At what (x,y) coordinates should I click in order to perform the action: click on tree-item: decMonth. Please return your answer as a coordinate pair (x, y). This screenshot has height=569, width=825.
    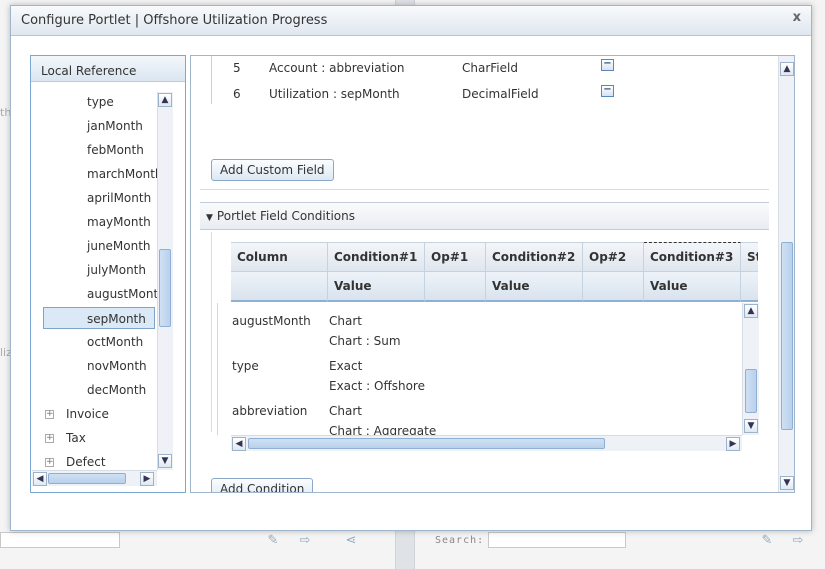
    Looking at the image, I should click on (116, 390).